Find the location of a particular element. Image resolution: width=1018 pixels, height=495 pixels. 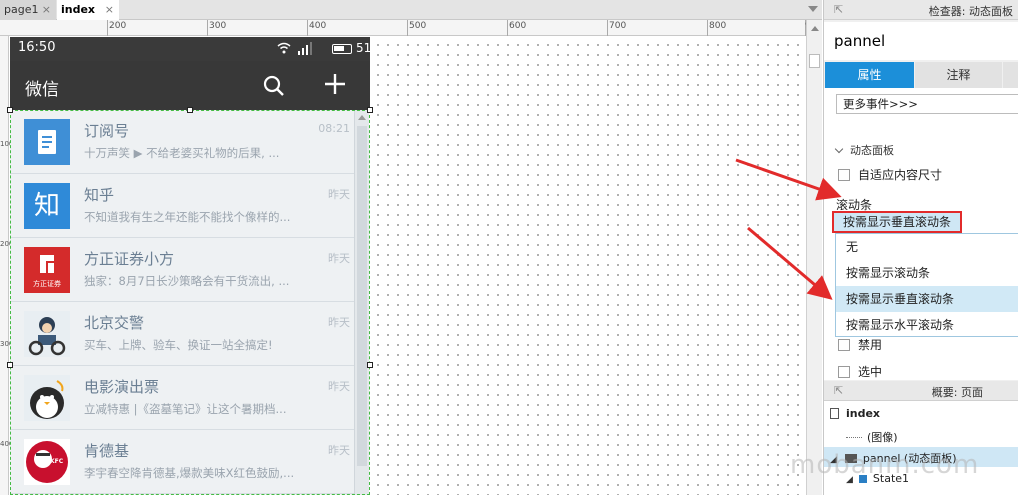

chat-row: 电影演出票 立减特惠 |《盗墓笔记》让这个暑期档... 昨天 is located at coordinates (182, 398).